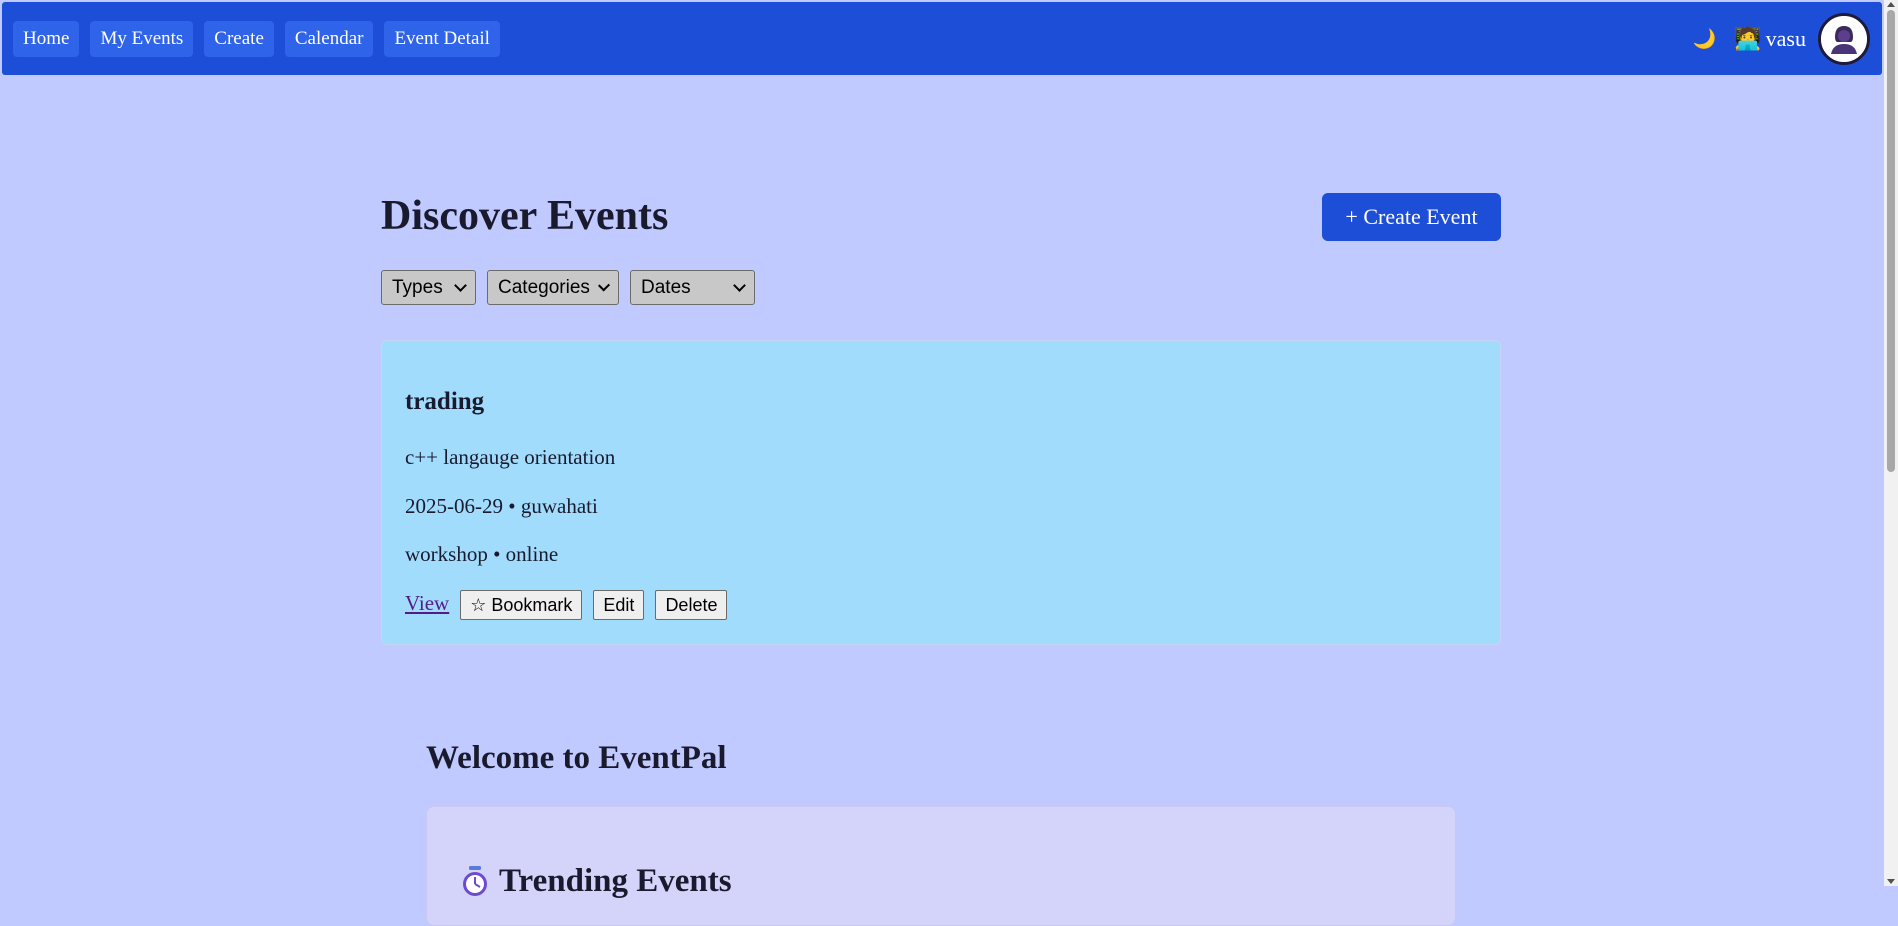 The height and width of the screenshot is (926, 1898). I want to click on page-title: Discover Events, so click(525, 216).